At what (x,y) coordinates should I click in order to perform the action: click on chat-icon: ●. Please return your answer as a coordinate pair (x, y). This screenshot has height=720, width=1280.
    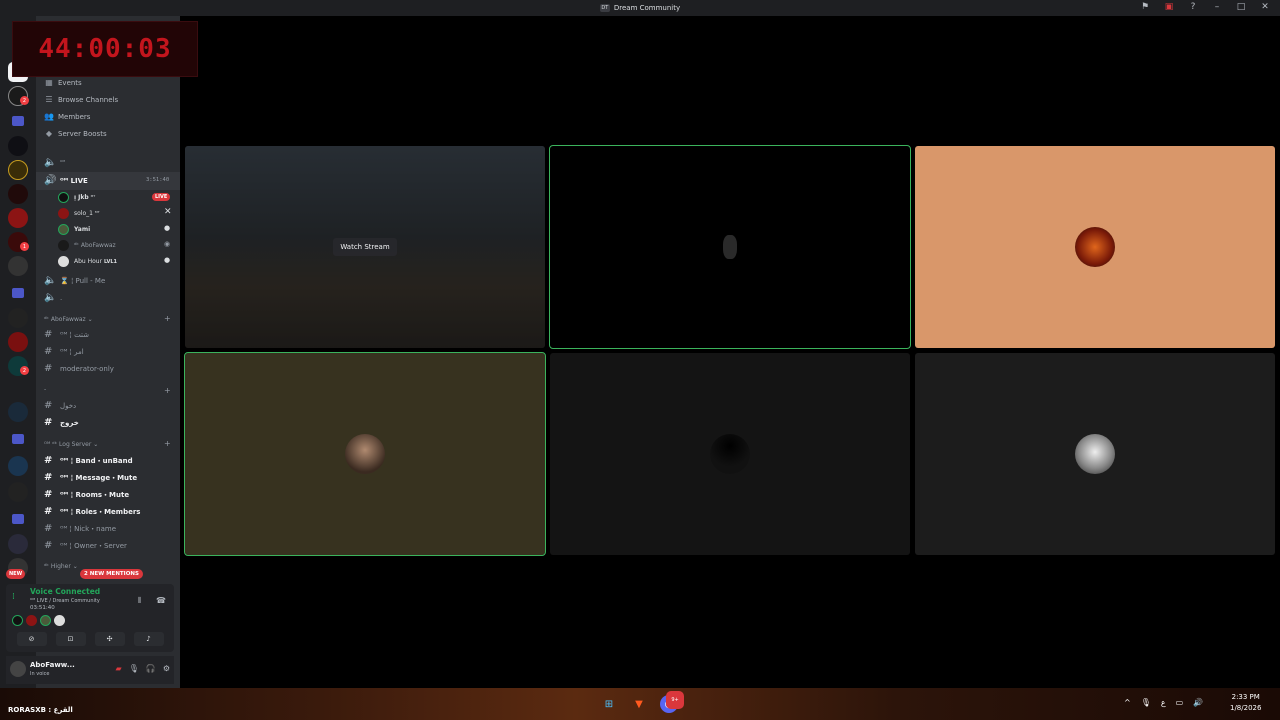
    Looking at the image, I should click on (167, 228).